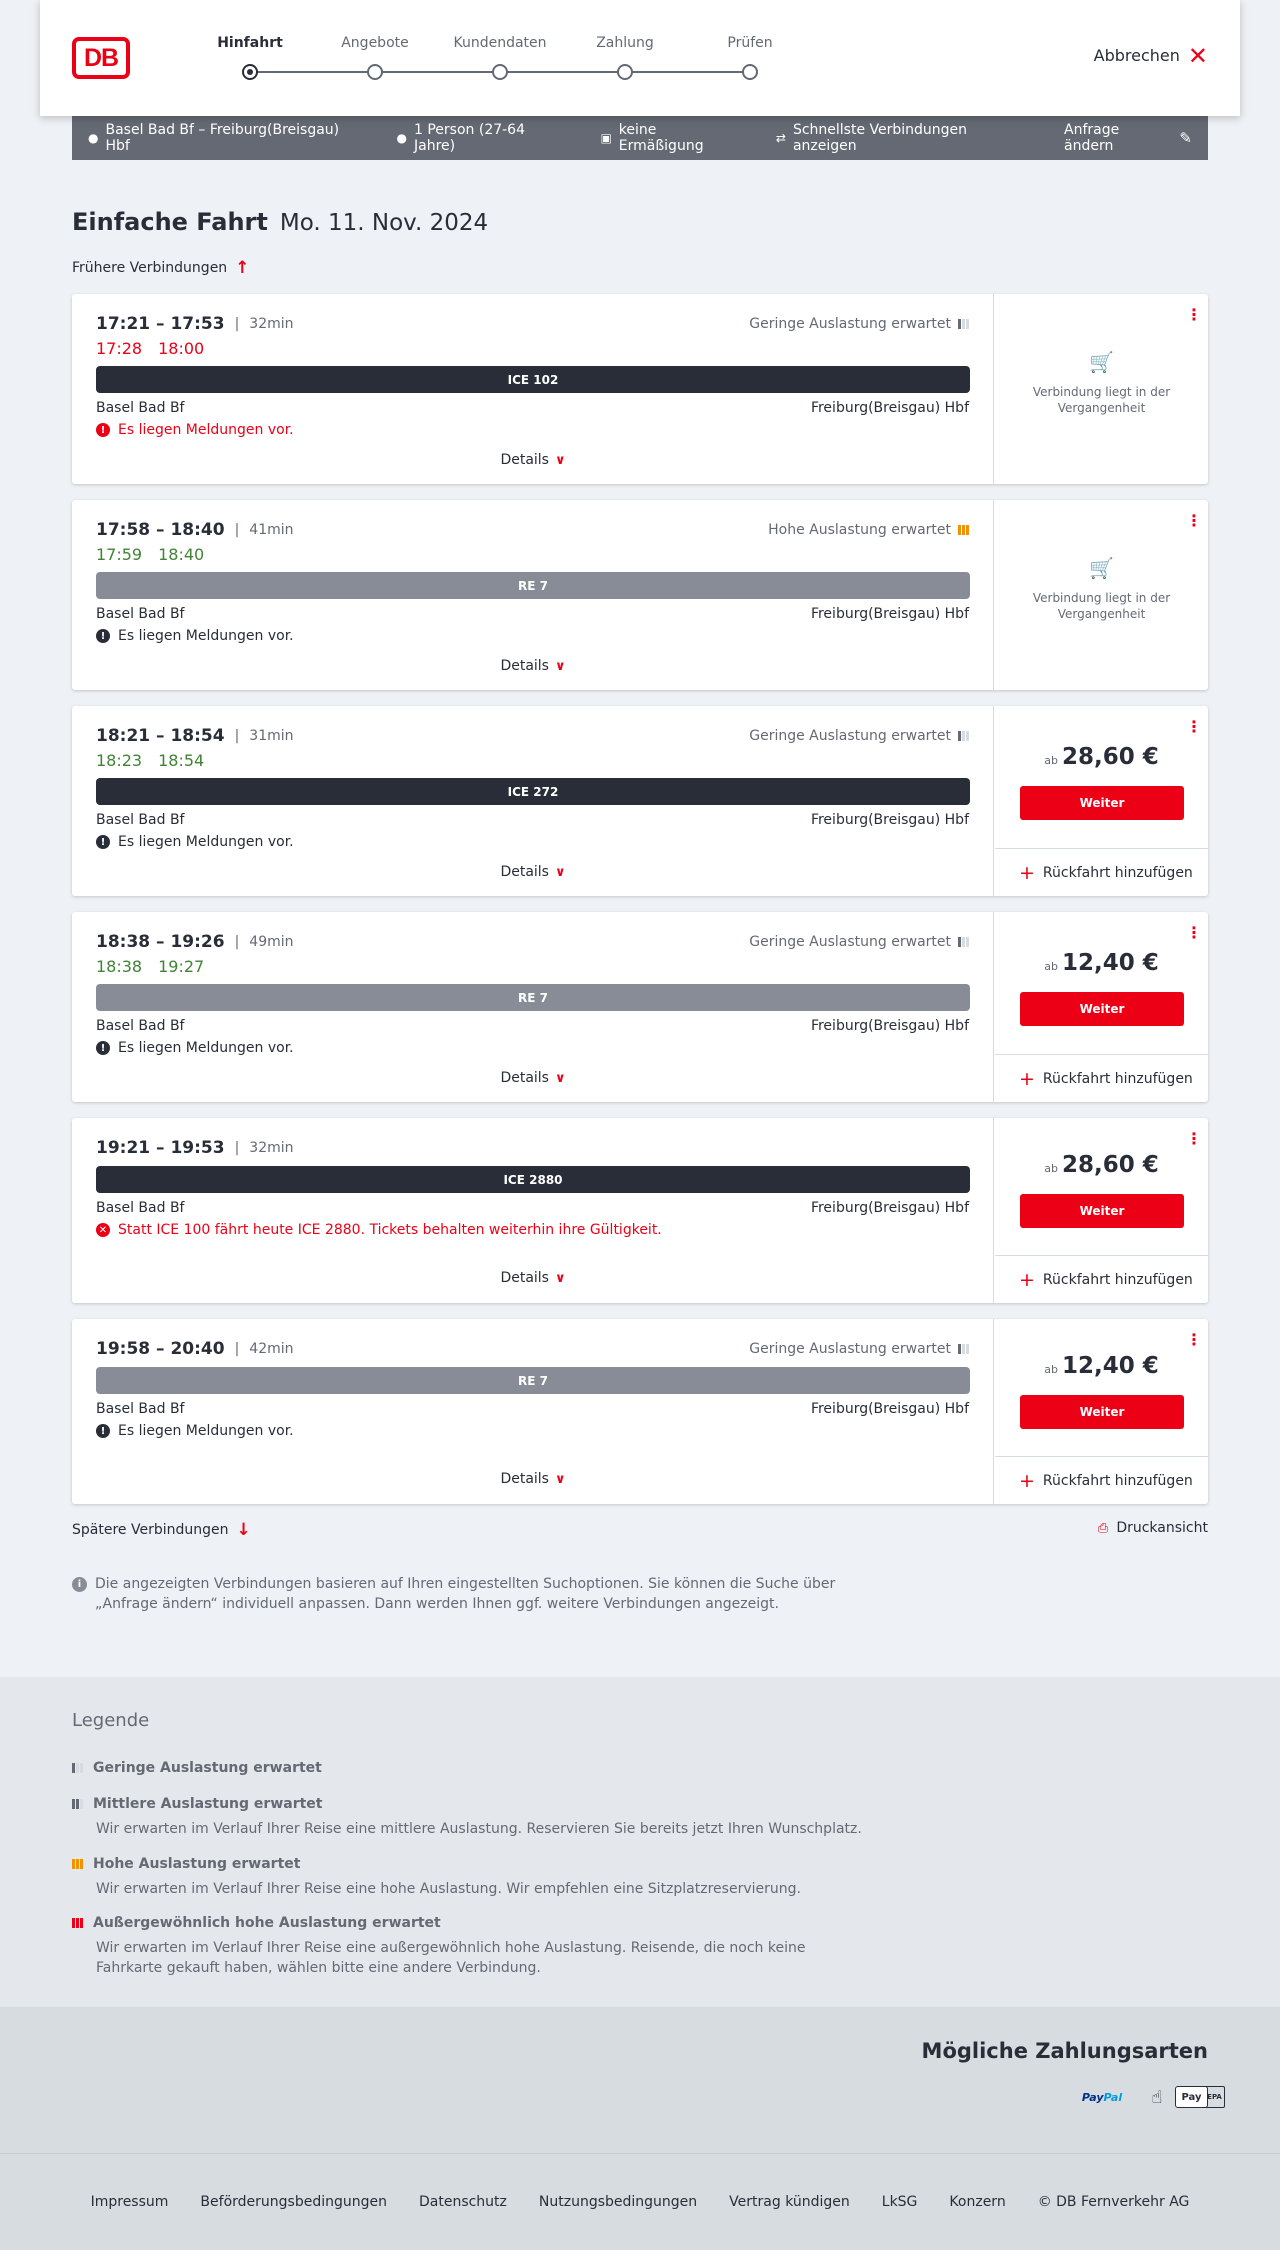  Describe the element at coordinates (293, 2202) in the screenshot. I see `footer-link-befoerderungsbedingungen: Beförderungsbedingungen` at that location.